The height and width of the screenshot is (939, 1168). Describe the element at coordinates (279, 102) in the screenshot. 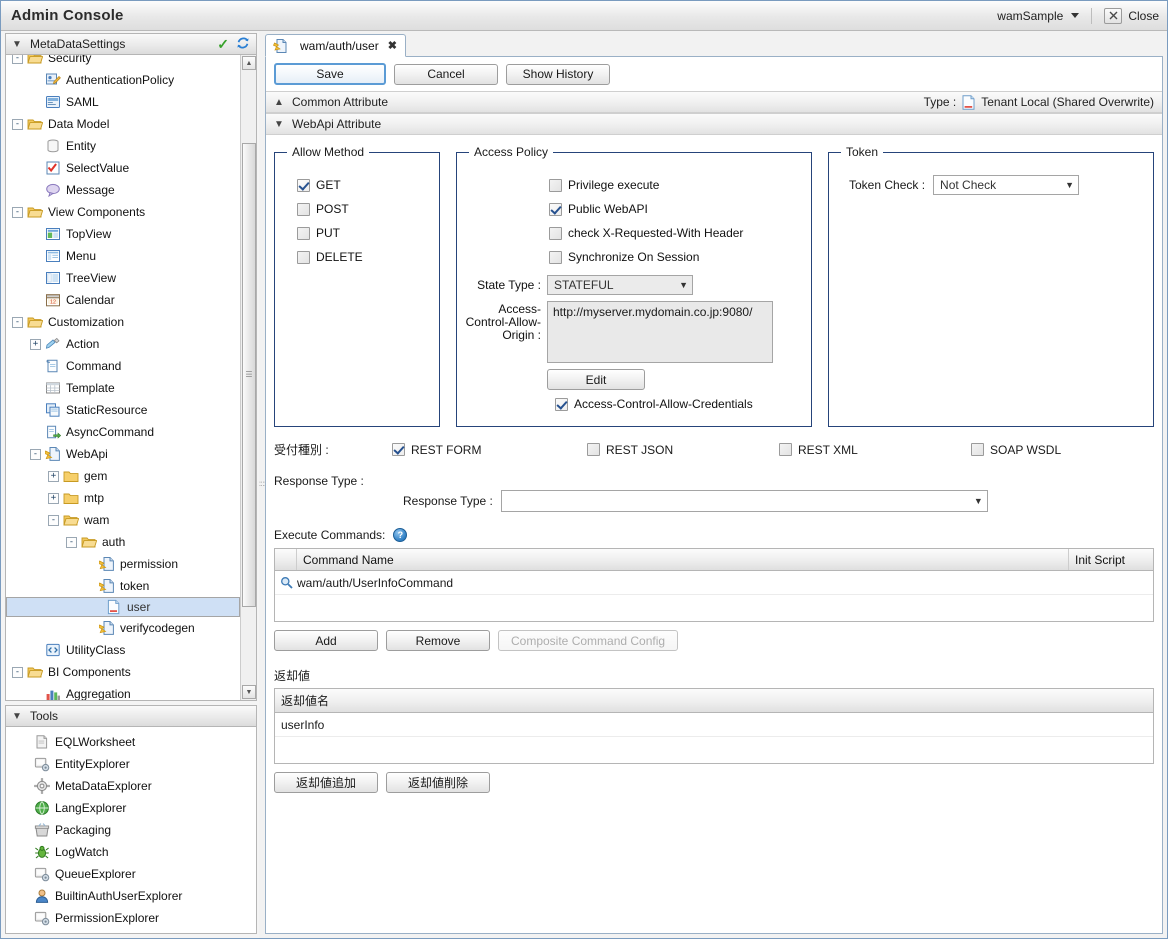

I see `chevron-up-icon: ▲` at that location.